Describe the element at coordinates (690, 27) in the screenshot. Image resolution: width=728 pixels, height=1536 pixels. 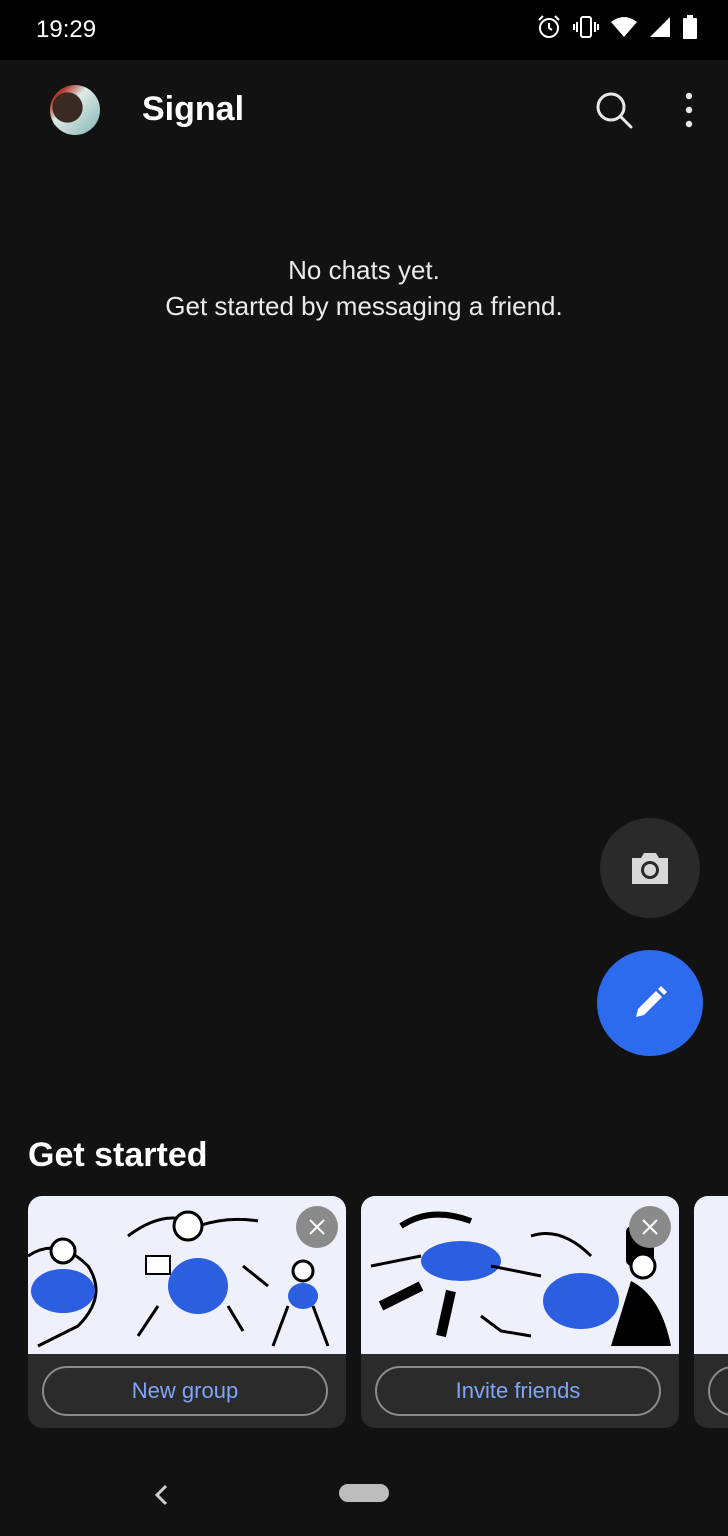
I see `battery-icon` at that location.